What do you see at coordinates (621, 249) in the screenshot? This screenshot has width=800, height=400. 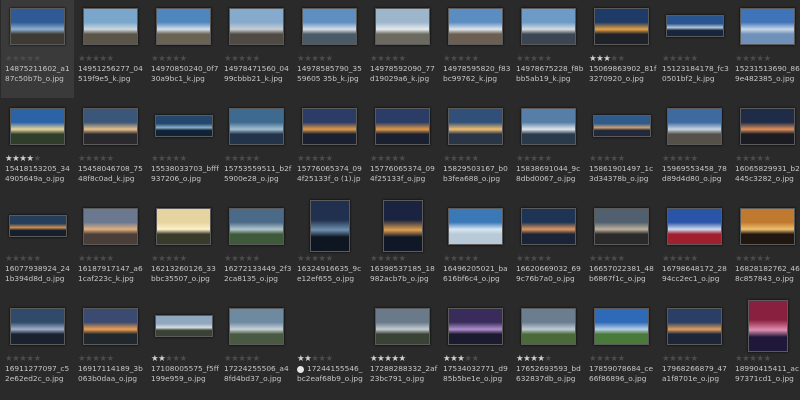 I see `thumbnail-cell: ★★★★★ 16657022381_48b6867f1c_o.jpg` at bounding box center [621, 249].